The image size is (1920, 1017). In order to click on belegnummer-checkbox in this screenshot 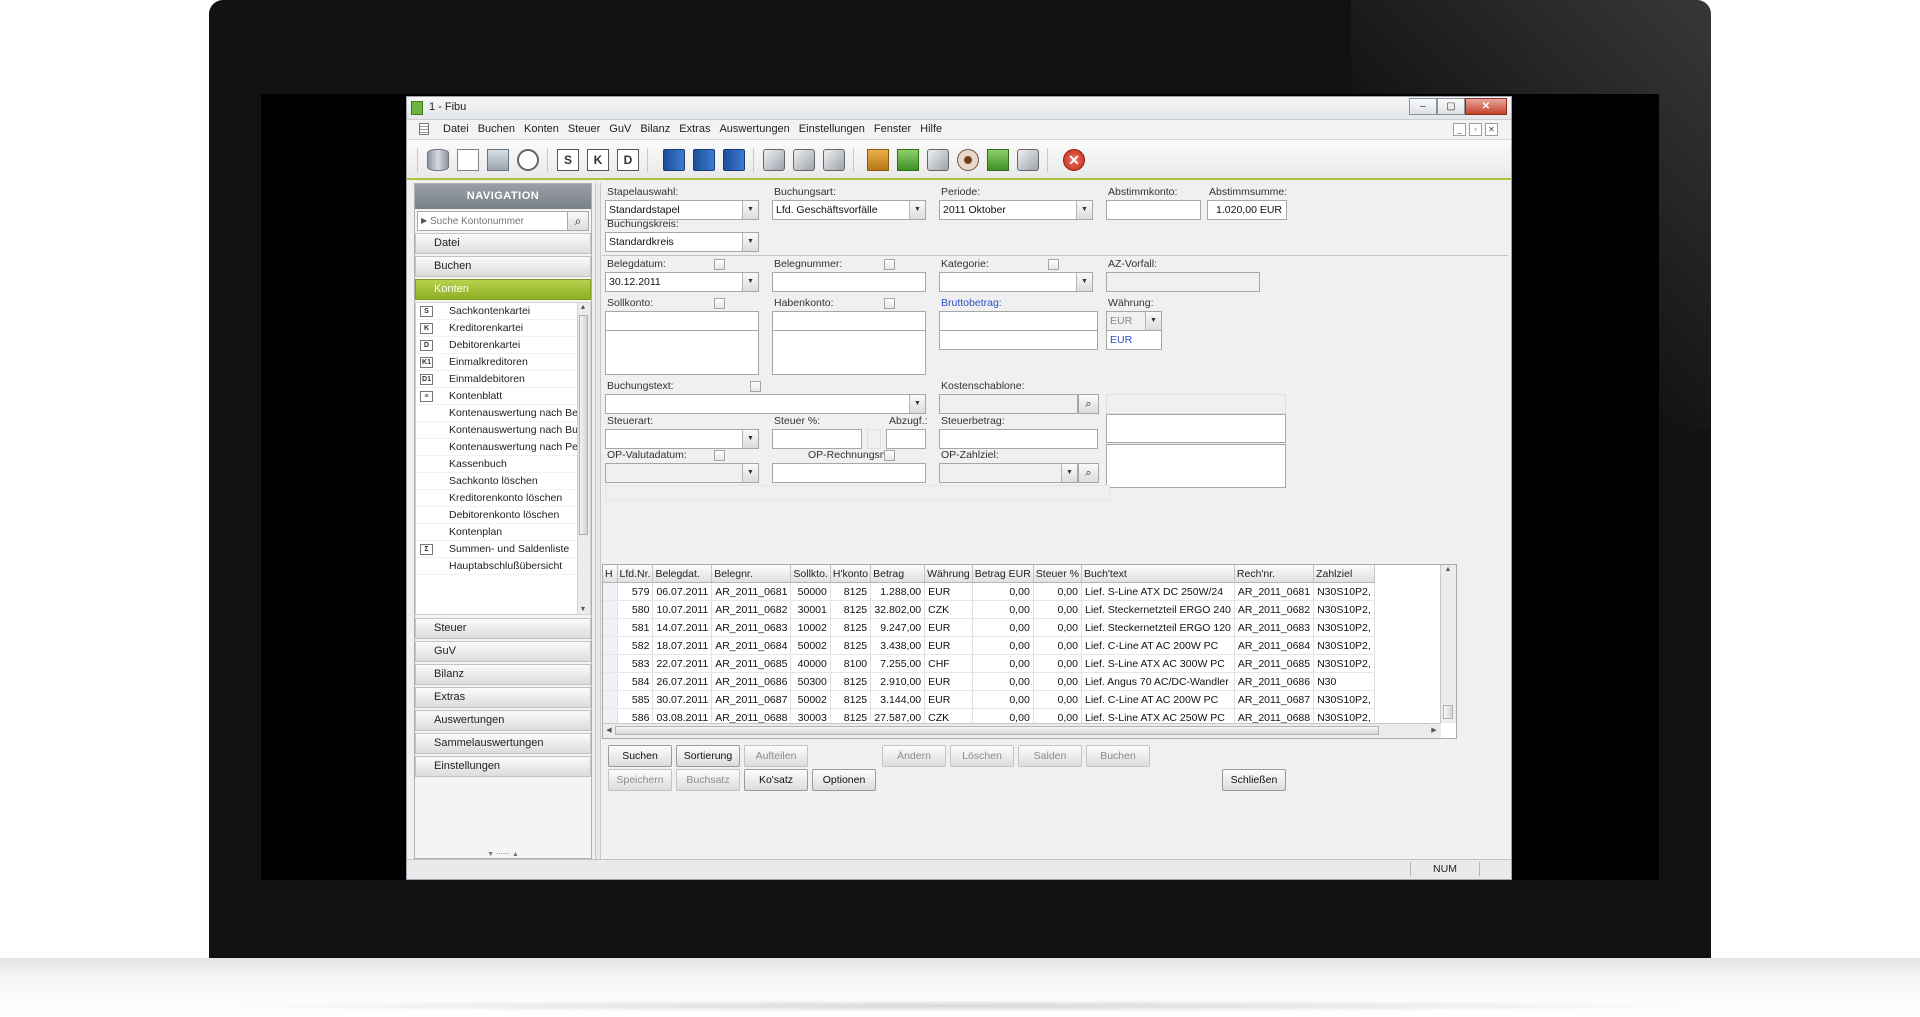, I will do `click(889, 264)`.